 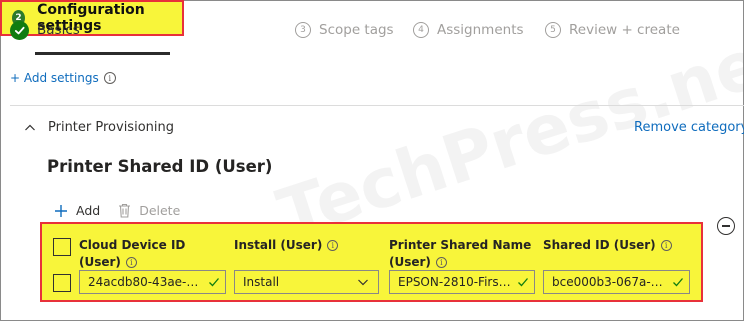 What do you see at coordinates (30, 128) in the screenshot?
I see `chevron-up-icon` at bounding box center [30, 128].